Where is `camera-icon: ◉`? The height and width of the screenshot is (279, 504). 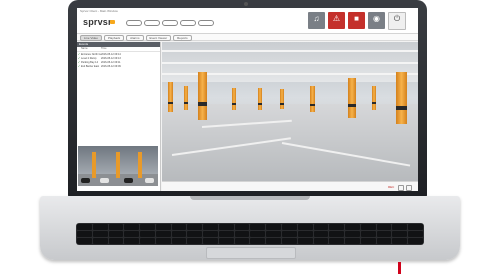
camera-icon: ◉ is located at coordinates (376, 18).